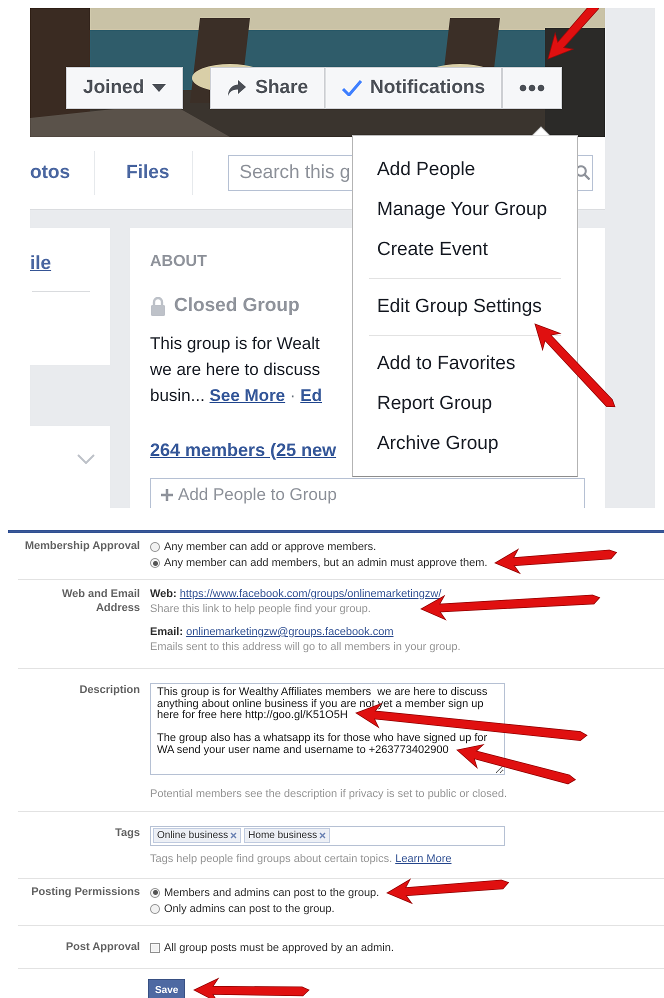  What do you see at coordinates (306, 647) in the screenshot?
I see `hint-text: Emails sent to this address will go to all members in your group.` at bounding box center [306, 647].